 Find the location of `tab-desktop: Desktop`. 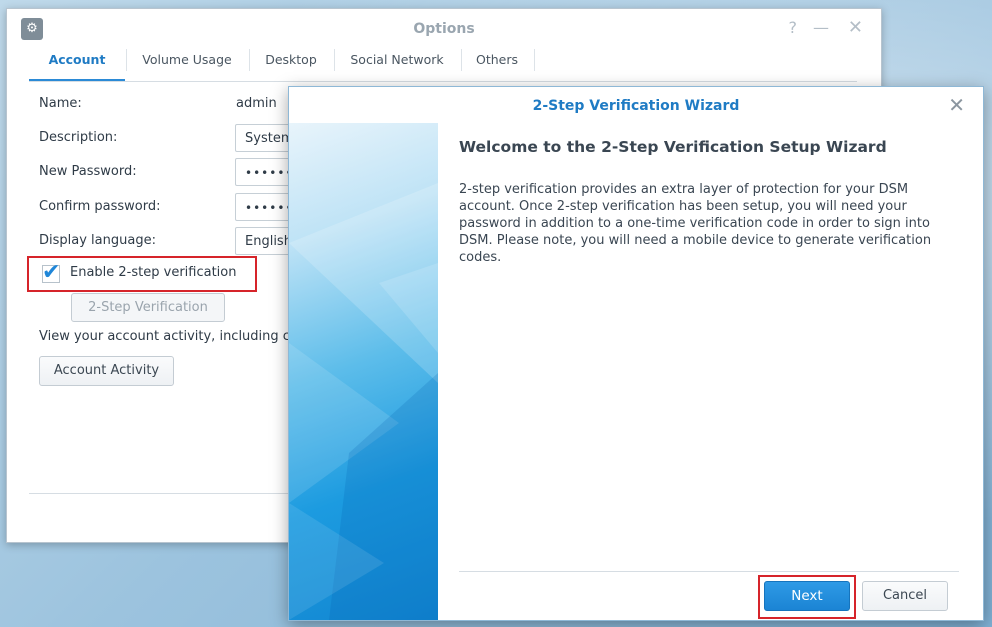

tab-desktop: Desktop is located at coordinates (291, 65).